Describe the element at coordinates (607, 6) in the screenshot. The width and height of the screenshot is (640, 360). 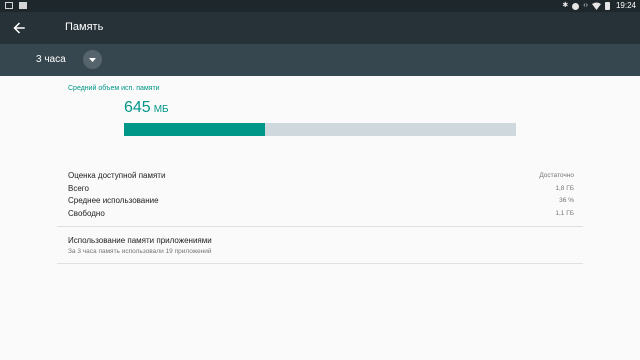
I see `battery-icon` at that location.